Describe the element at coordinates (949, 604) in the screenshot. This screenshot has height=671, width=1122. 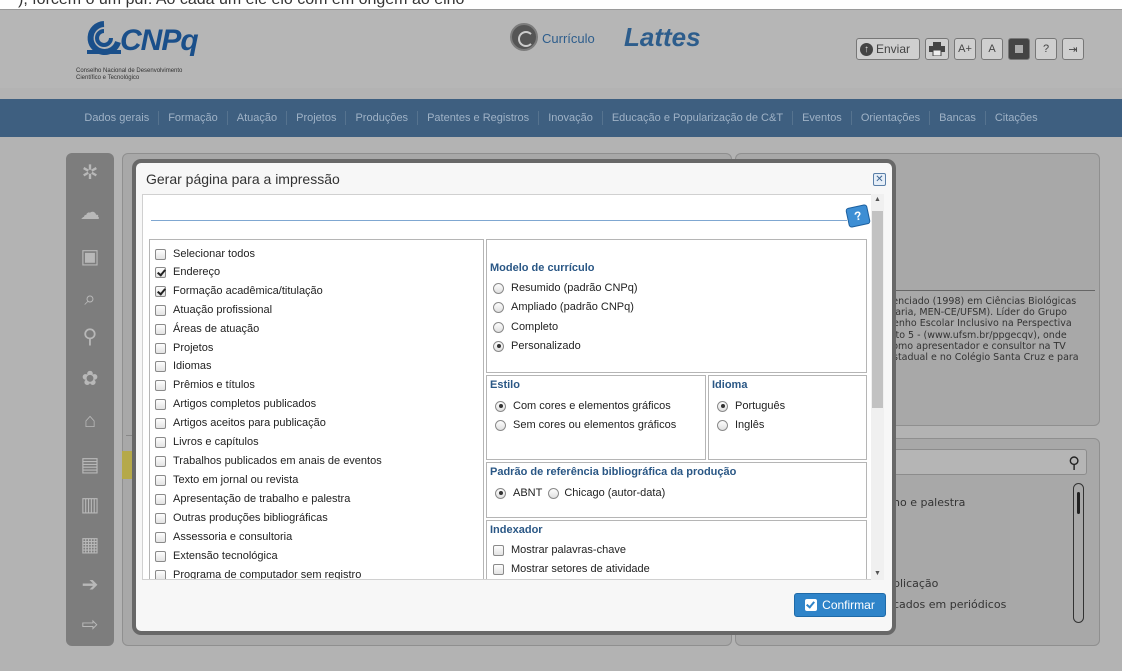
I see `background-list-item: cados em periódicos` at that location.